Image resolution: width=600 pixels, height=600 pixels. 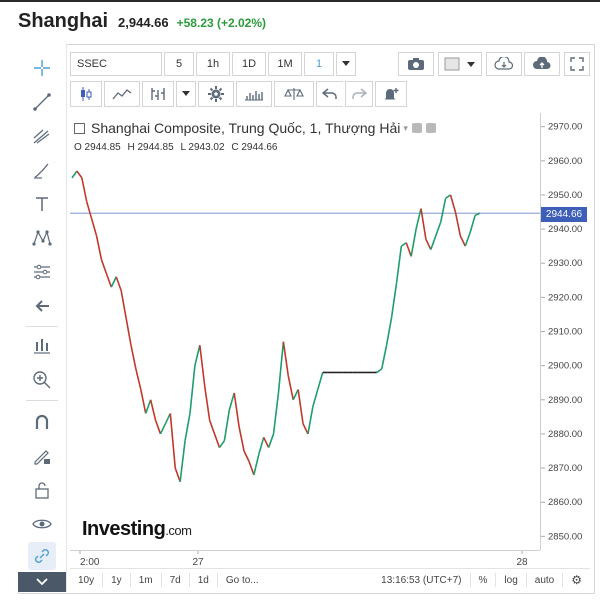 What do you see at coordinates (421, 580) in the screenshot?
I see `clock-readout: 13:16:53 (UTC+7)` at bounding box center [421, 580].